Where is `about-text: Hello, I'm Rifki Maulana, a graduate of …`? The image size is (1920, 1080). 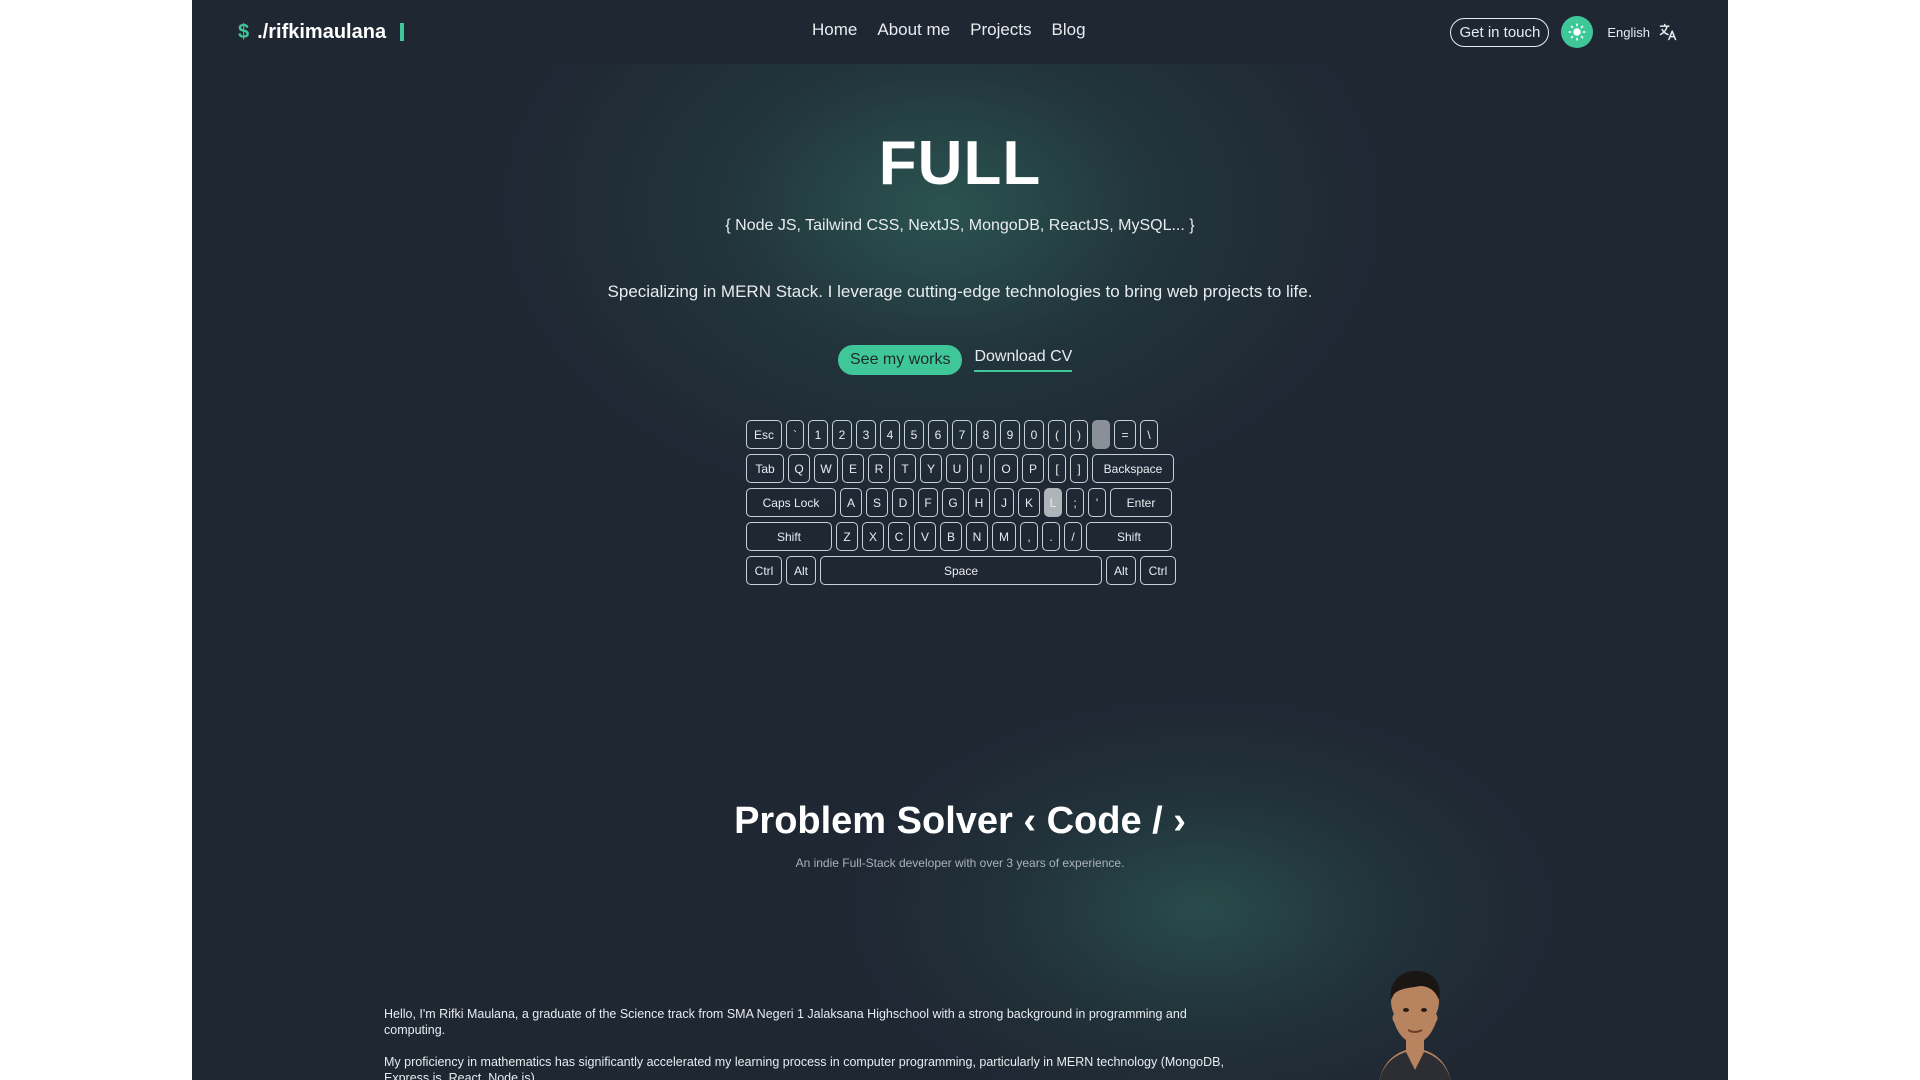 about-text: Hello, I'm Rifki Maulana, a graduate of … is located at coordinates (814, 1043).